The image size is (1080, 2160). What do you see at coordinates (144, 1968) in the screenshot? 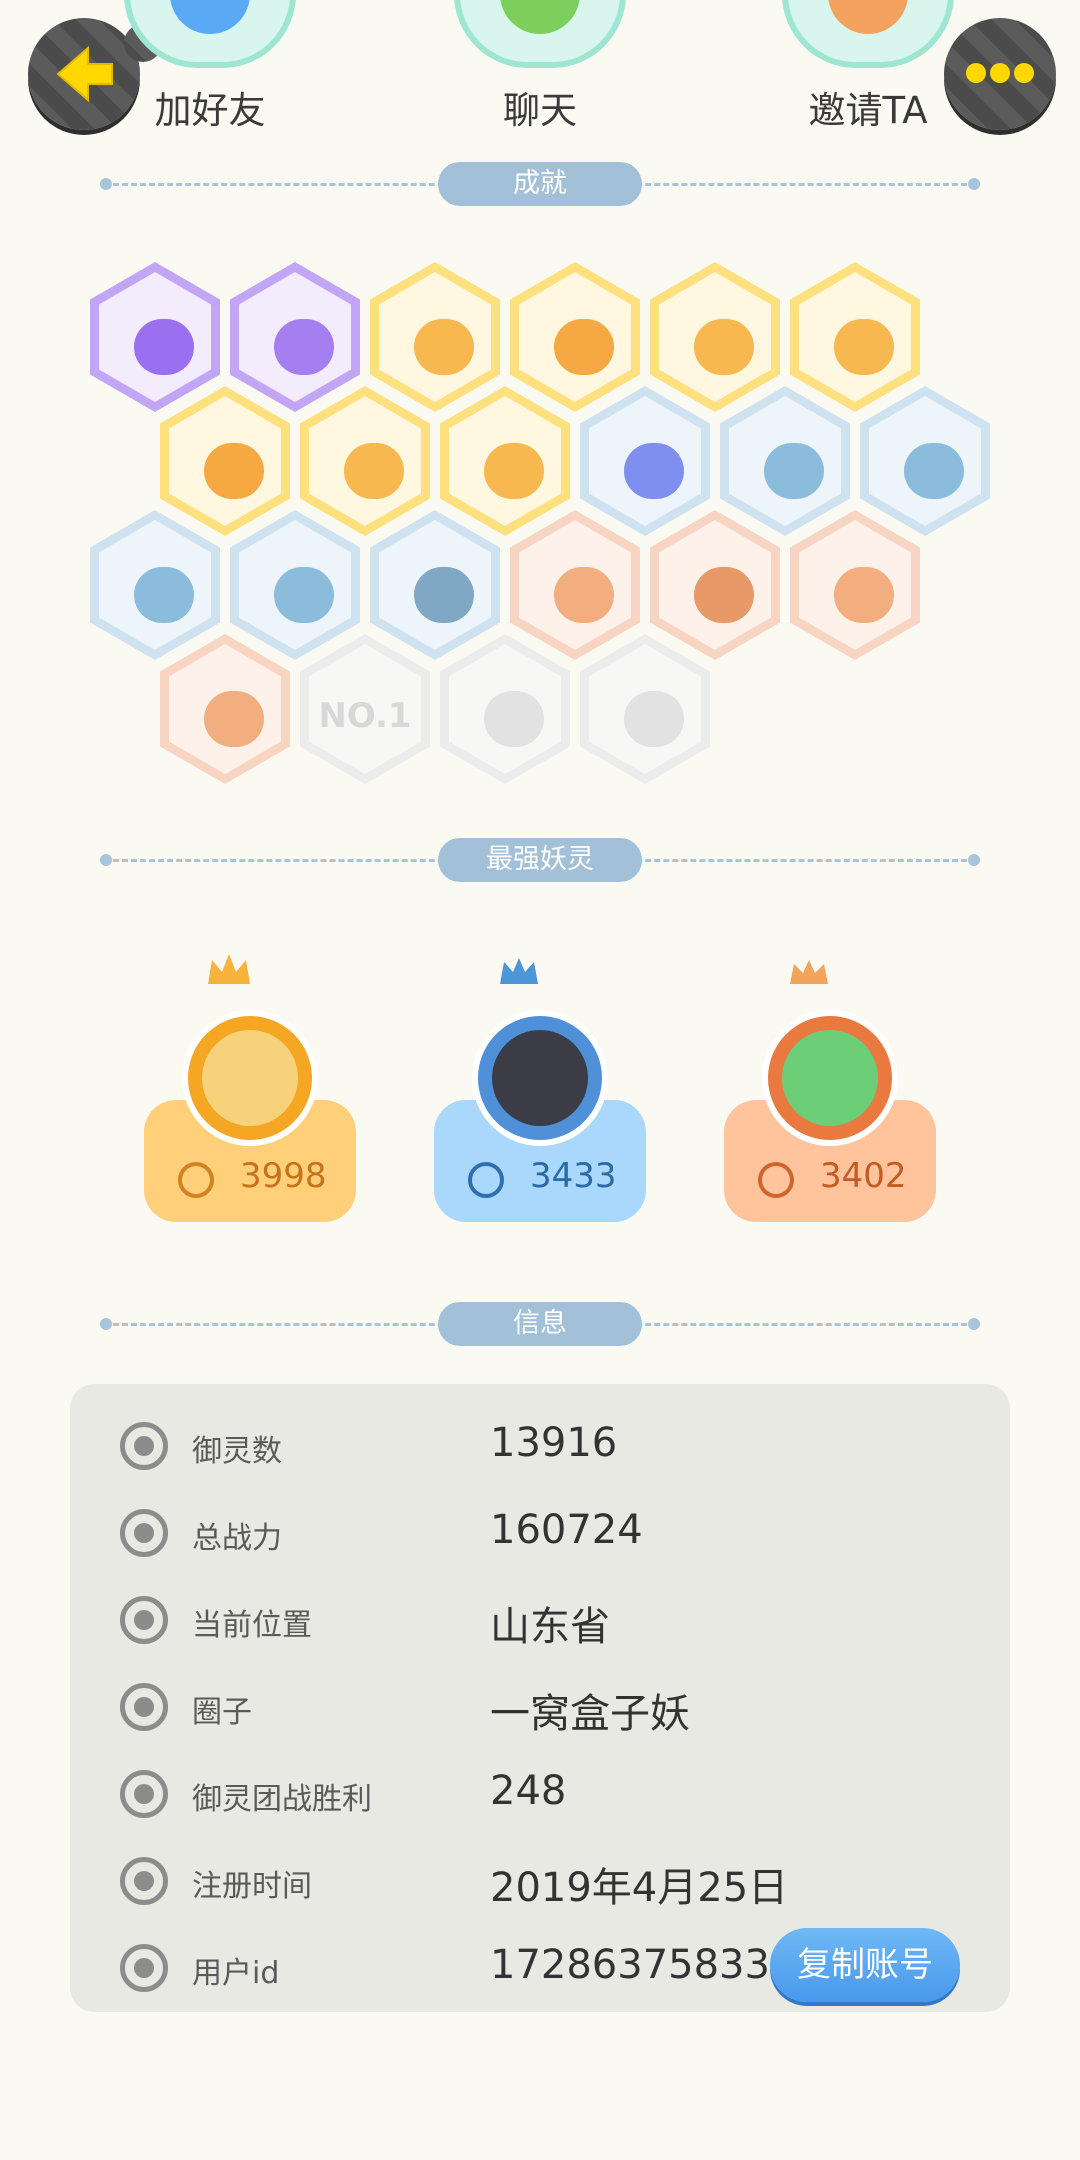
I see `id-card-icon` at bounding box center [144, 1968].